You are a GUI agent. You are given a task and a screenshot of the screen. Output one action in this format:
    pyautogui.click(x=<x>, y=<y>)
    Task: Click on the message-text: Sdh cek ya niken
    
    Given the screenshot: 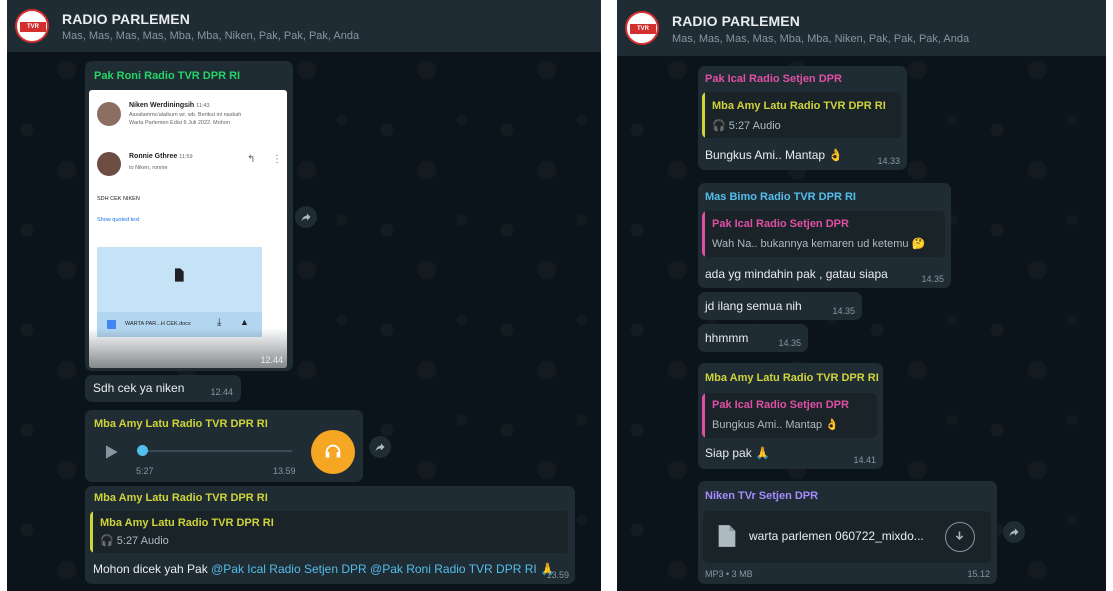 What is the action you would take?
    pyautogui.click(x=139, y=388)
    